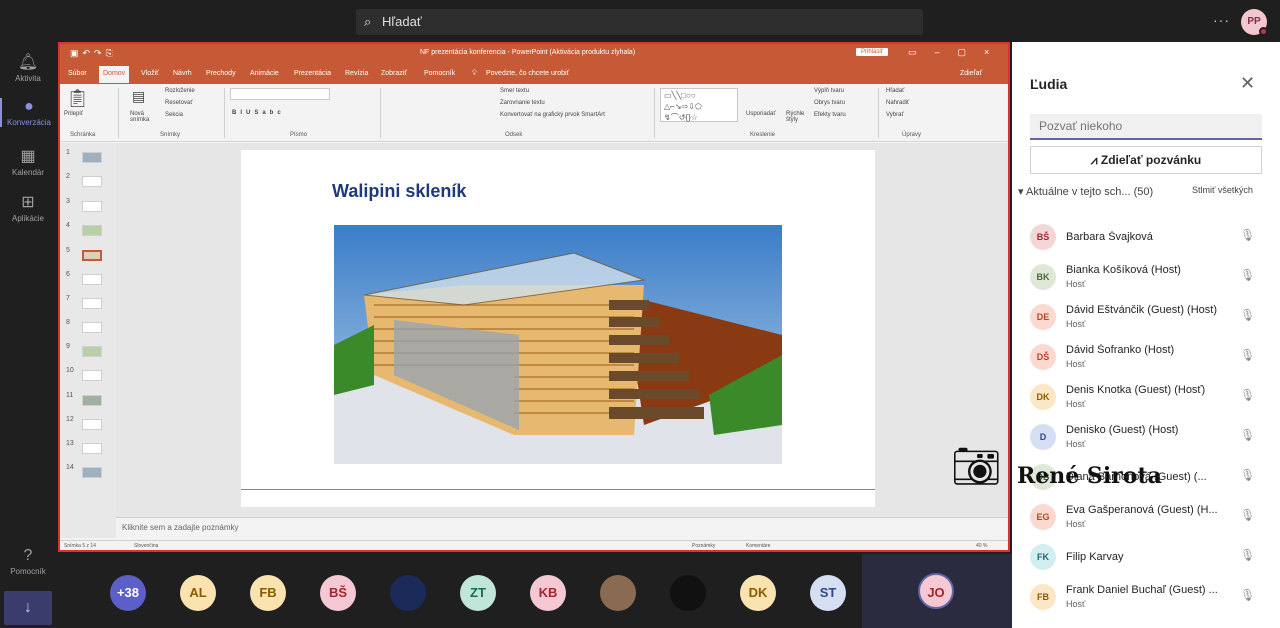  What do you see at coordinates (548, 593) in the screenshot?
I see `participant-avatar: KB` at bounding box center [548, 593].